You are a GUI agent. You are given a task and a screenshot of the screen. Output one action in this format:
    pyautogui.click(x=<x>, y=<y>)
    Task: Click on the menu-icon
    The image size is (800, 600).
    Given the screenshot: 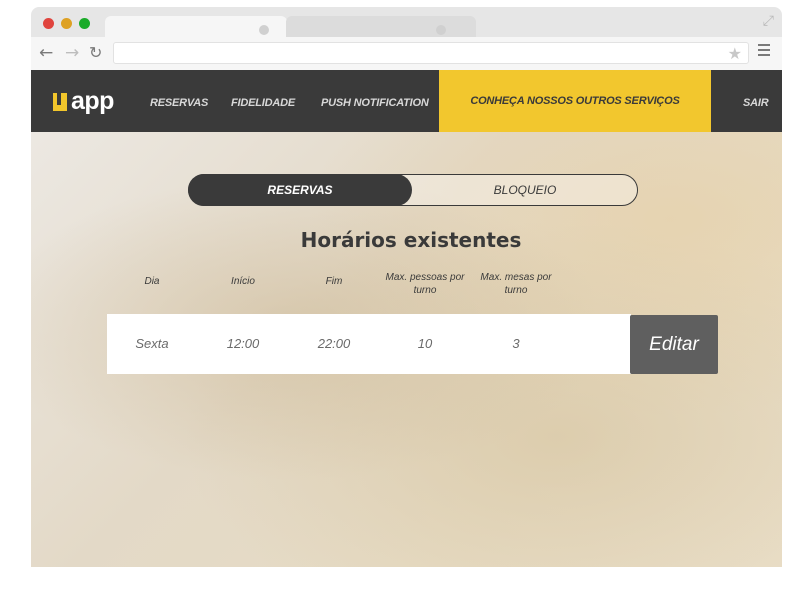 What is the action you would take?
    pyautogui.click(x=764, y=51)
    